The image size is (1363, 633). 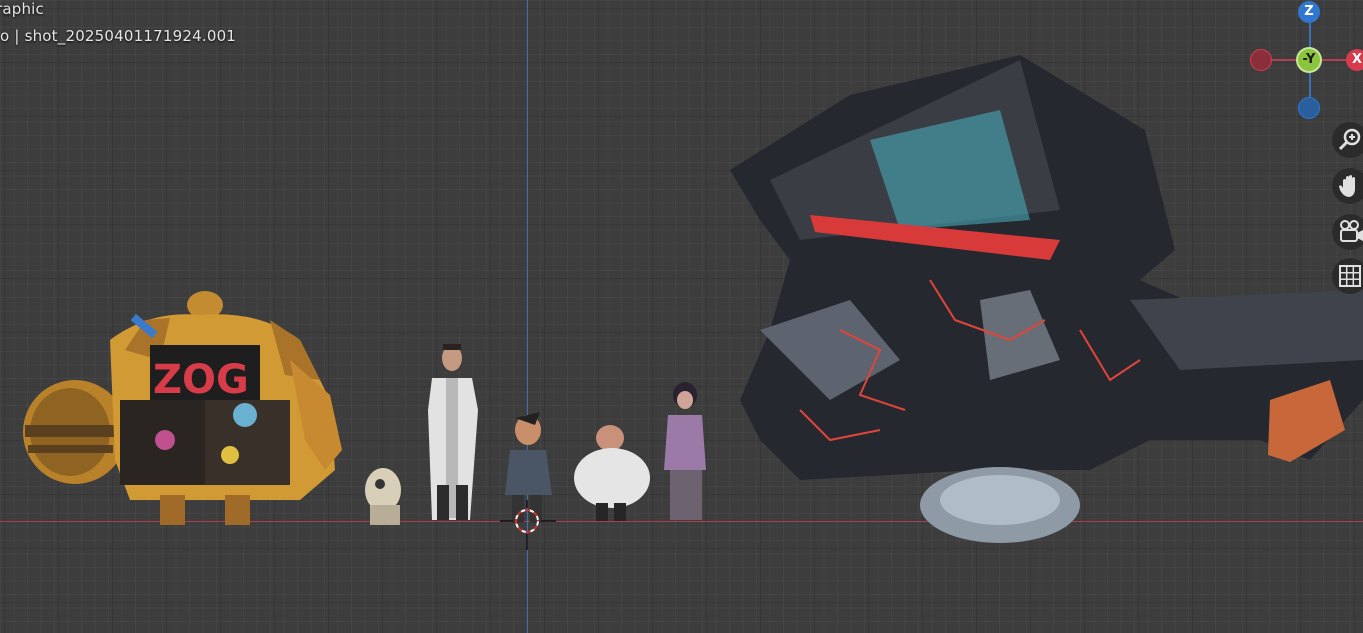 I want to click on svg-text: ZOG, so click(x=201, y=380).